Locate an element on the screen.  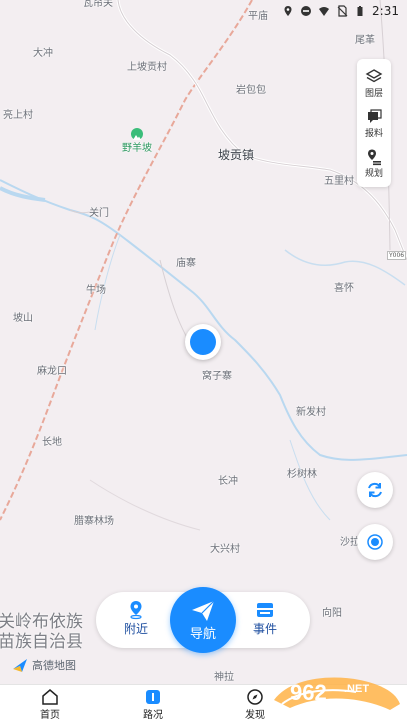
logo-text: 高德地图 is located at coordinates (54, 665).